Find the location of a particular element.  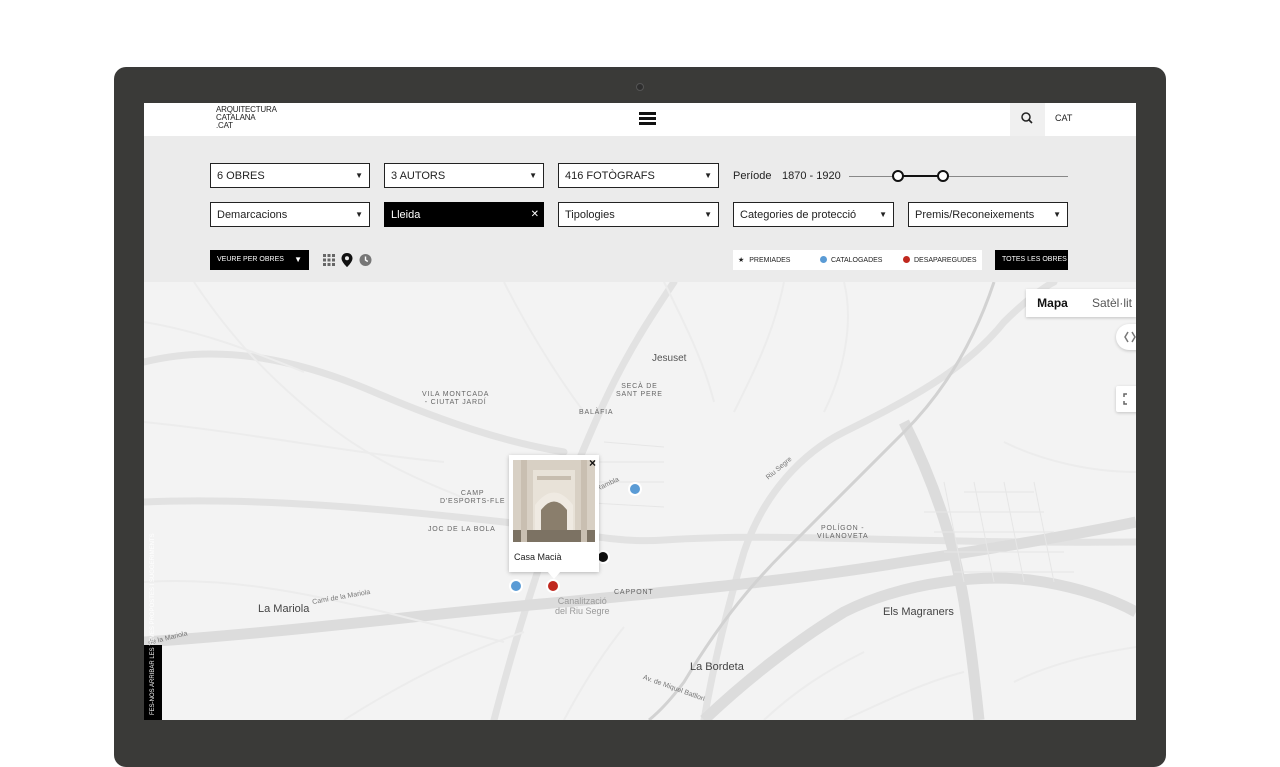

map-label-canalitzacio-line-1: Canalització is located at coordinates (582, 601).